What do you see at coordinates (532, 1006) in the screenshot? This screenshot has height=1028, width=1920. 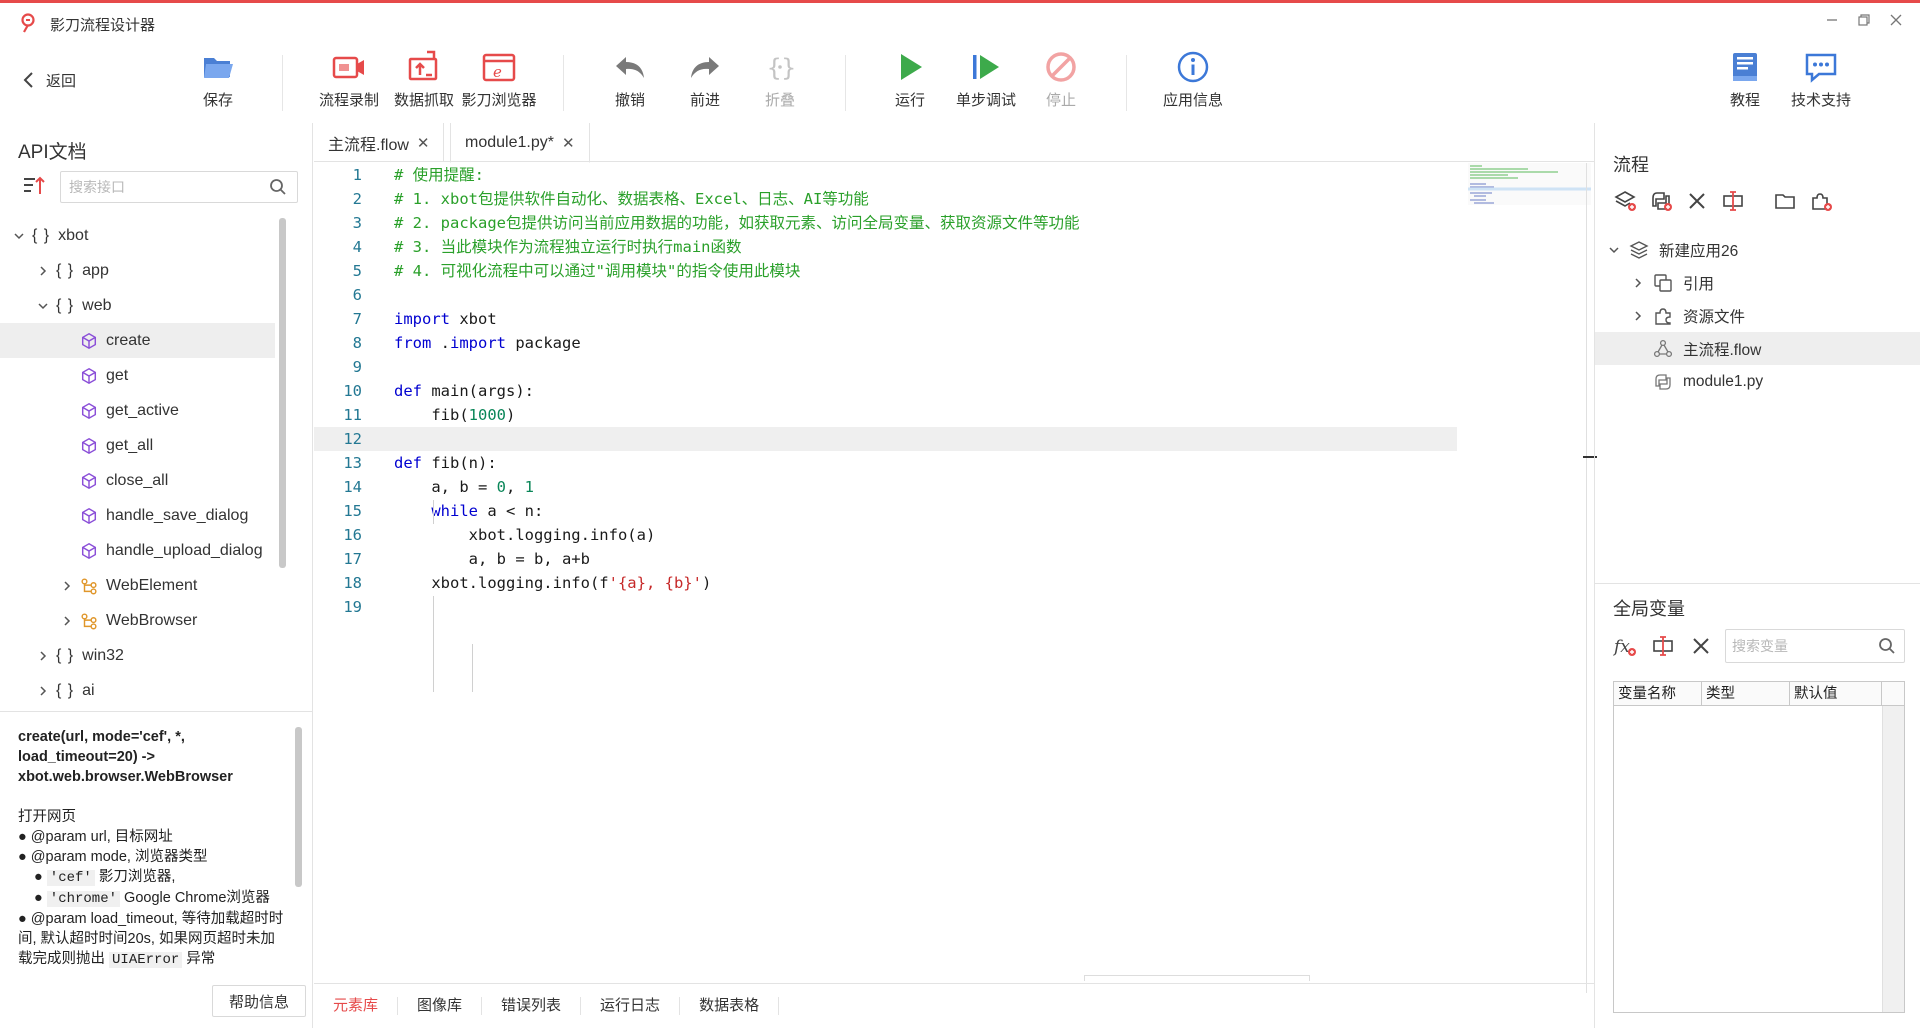 I see `bottom-tab: 错误列表` at bounding box center [532, 1006].